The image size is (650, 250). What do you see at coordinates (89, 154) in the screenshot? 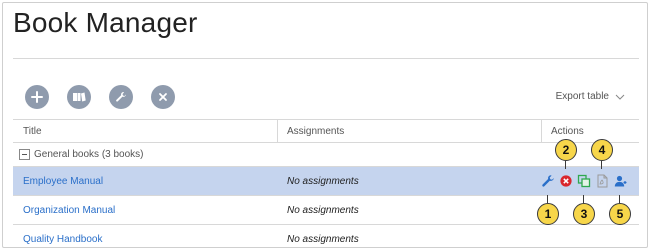
I see `group-label: General books (3 books)` at bounding box center [89, 154].